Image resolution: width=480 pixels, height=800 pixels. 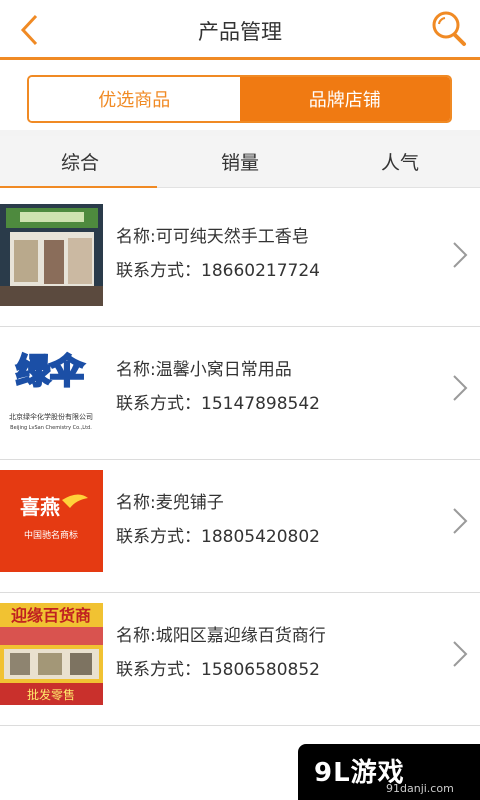 What do you see at coordinates (218, 537) in the screenshot?
I see `store-contact: 联系方式：18805420802` at bounding box center [218, 537].